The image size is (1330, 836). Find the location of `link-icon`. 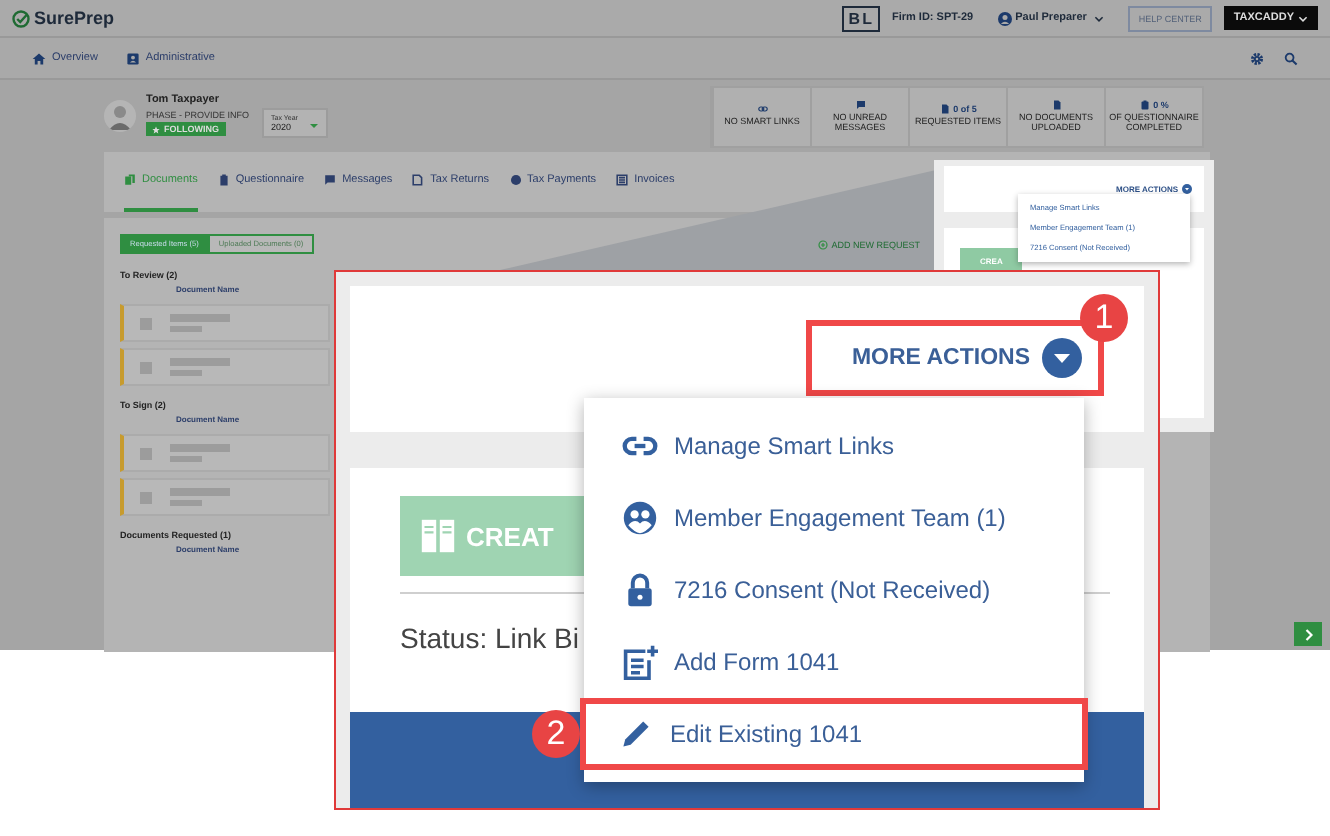

link-icon is located at coordinates (762, 109).